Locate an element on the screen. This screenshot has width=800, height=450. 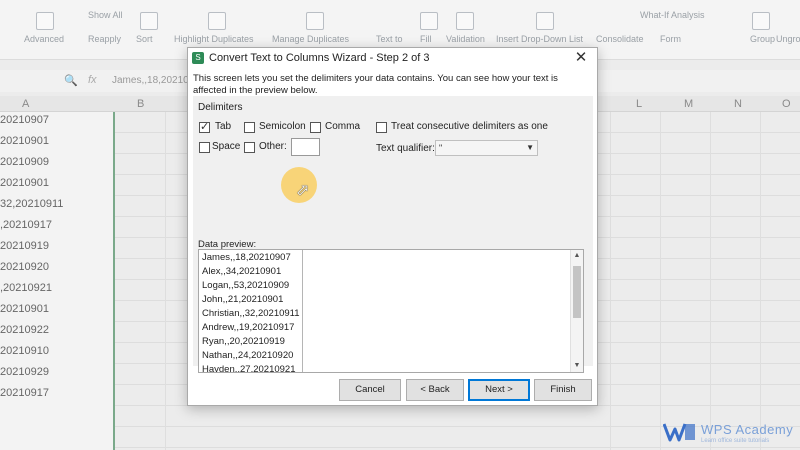
preview-row: Hayden,,27,20210921 is located at coordinates (249, 368).